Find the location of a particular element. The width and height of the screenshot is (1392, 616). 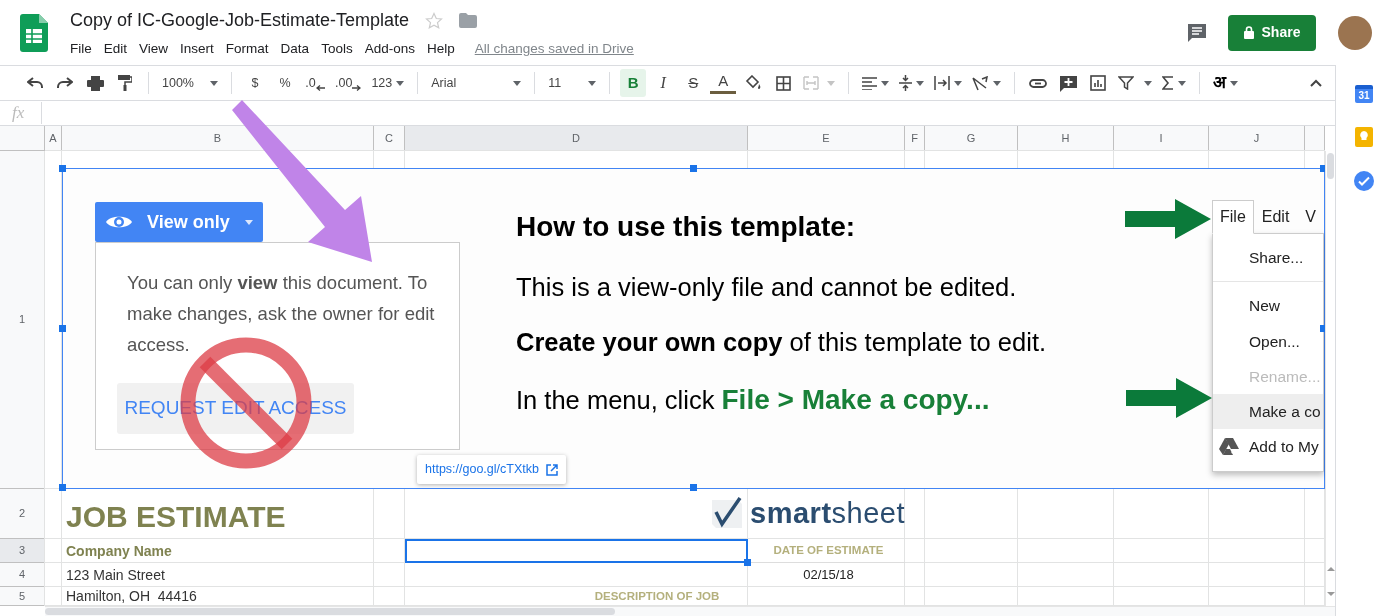

font-dropdown: Arial is located at coordinates (476, 83).